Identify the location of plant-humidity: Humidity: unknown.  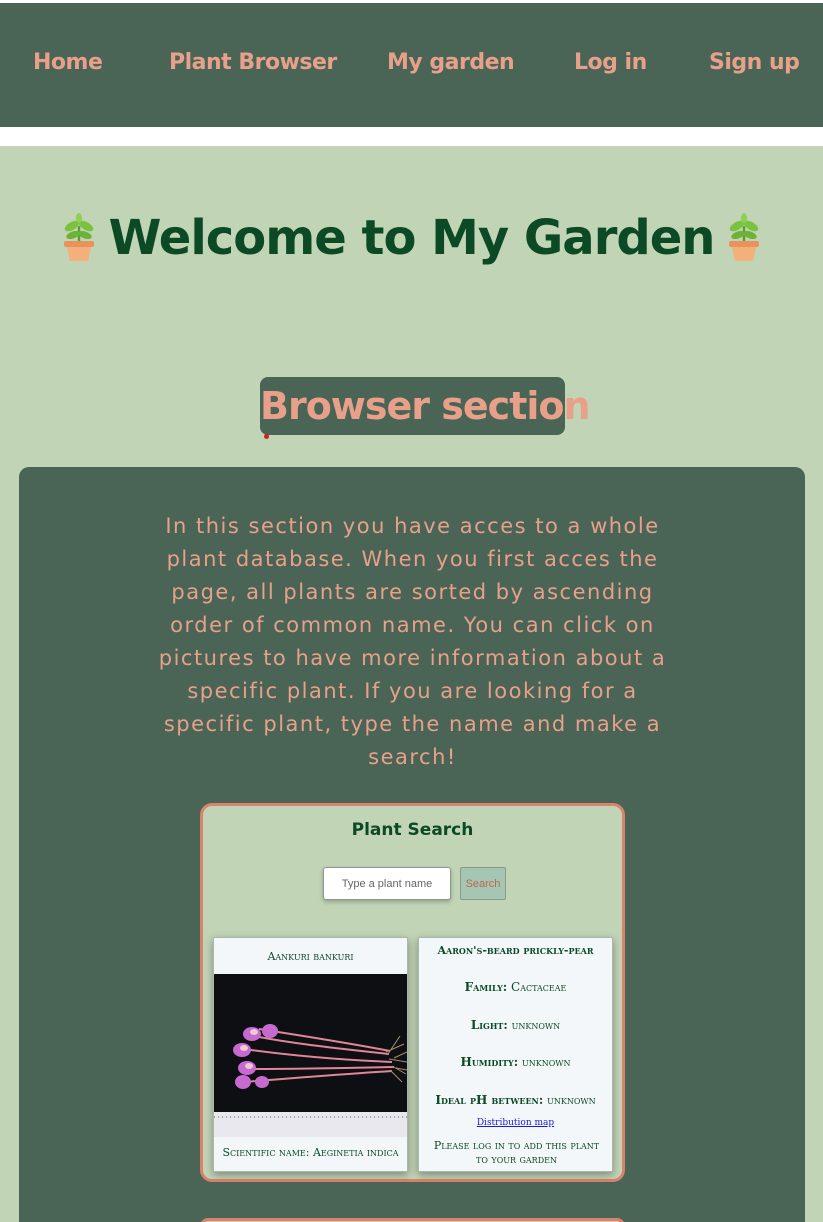
(515, 1062).